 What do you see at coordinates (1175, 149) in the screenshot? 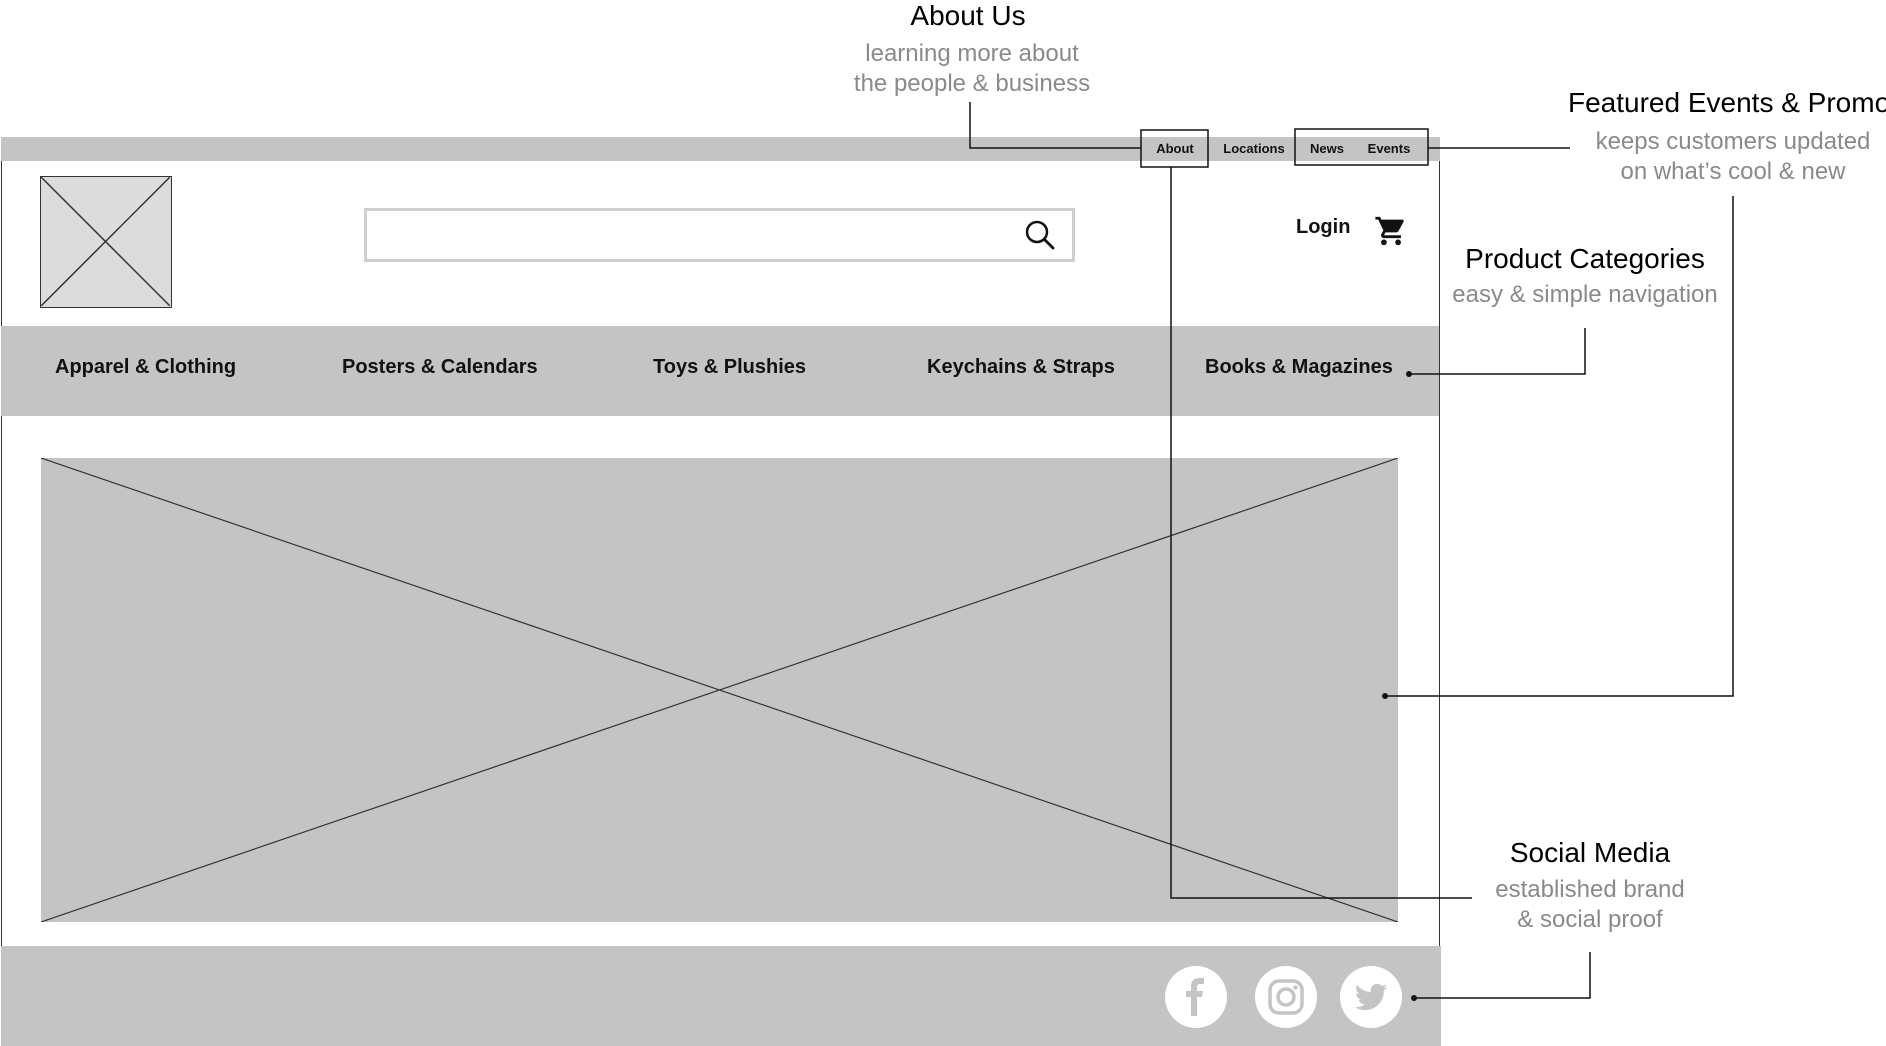
I see `nav-link-about: About` at bounding box center [1175, 149].